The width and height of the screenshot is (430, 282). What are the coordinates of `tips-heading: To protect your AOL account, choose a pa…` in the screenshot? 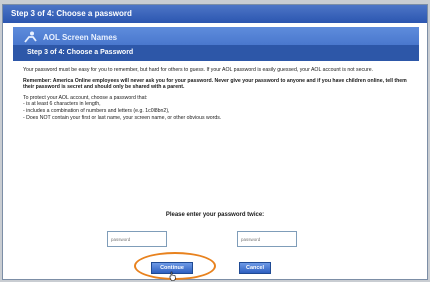 It's located at (85, 97).